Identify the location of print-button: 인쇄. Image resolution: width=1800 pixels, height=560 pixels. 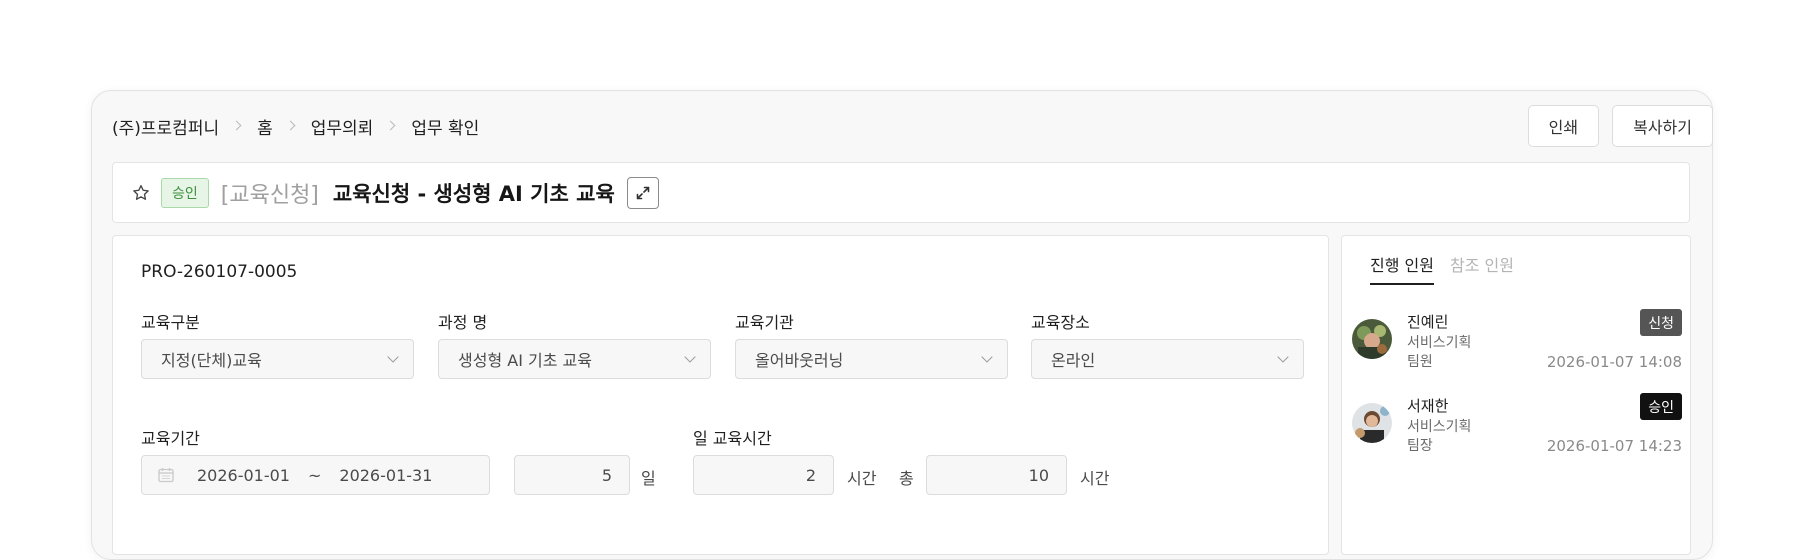
(1563, 126).